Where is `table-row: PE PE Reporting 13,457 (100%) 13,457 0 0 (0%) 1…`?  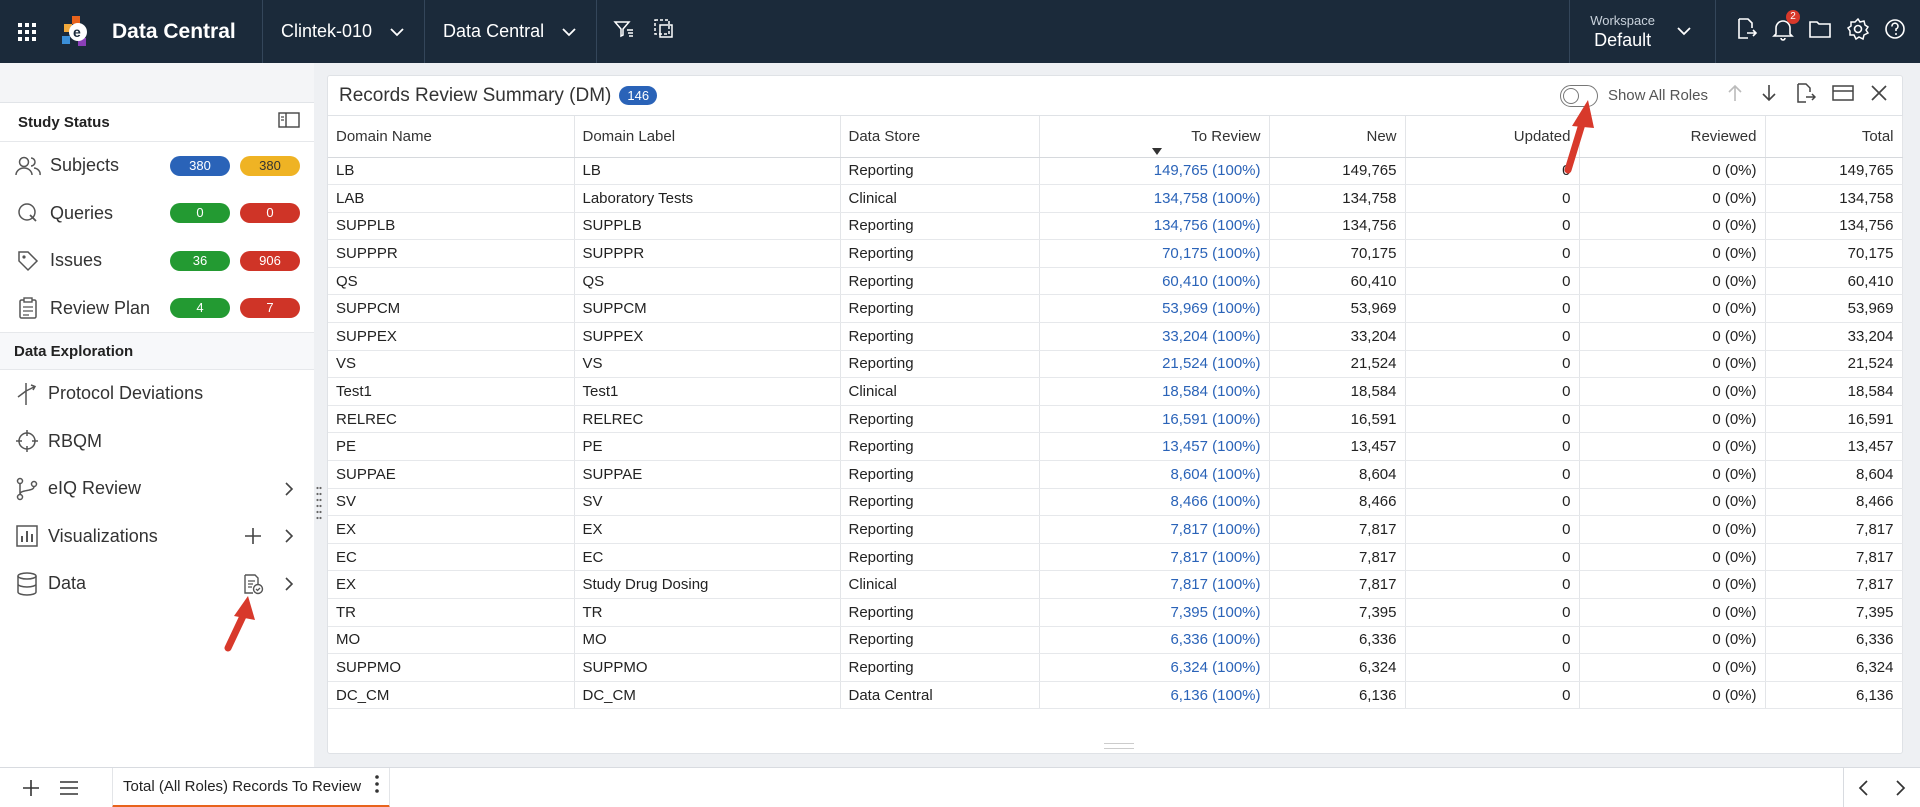 table-row: PE PE Reporting 13,457 (100%) 13,457 0 0 (0%) 1… is located at coordinates (1115, 447).